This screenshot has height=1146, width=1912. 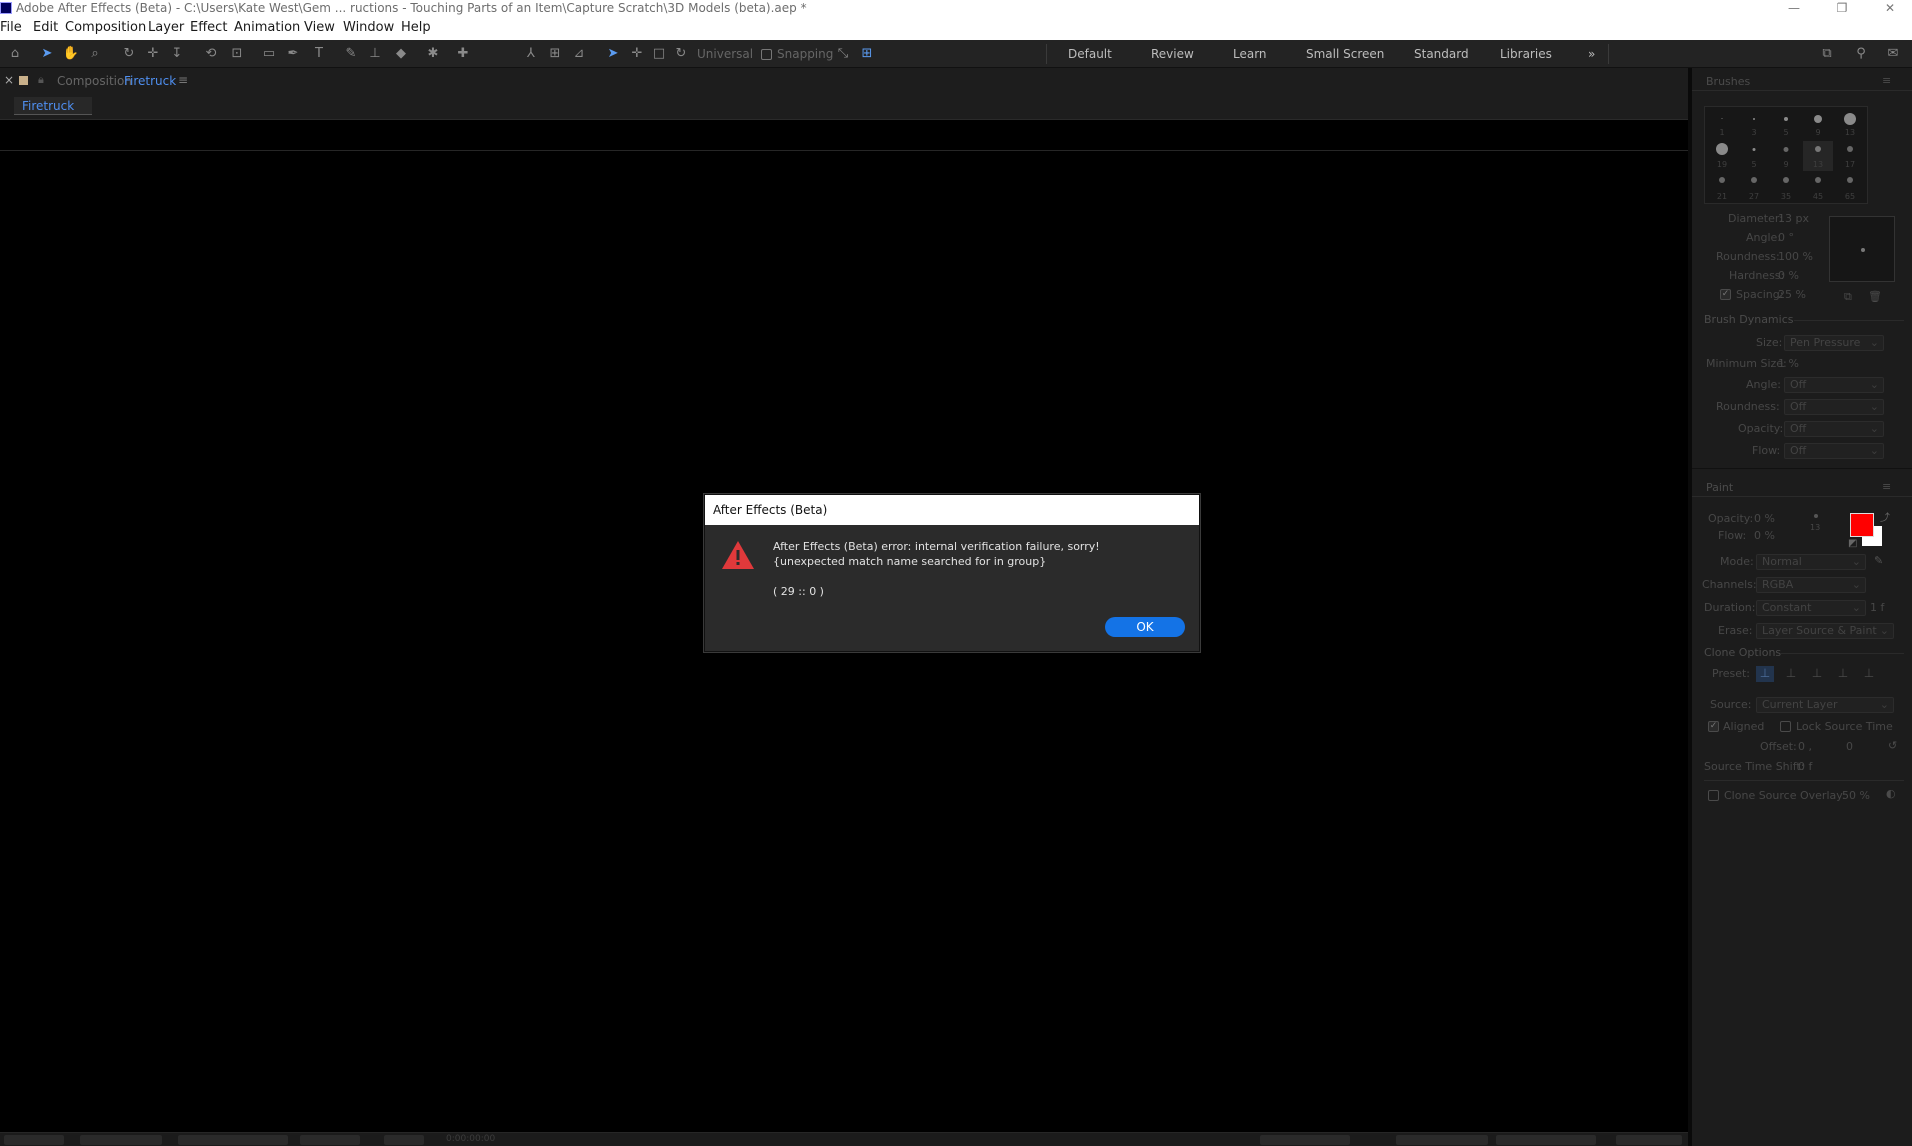 What do you see at coordinates (1250, 54) in the screenshot?
I see `workspace-learn: Learn` at bounding box center [1250, 54].